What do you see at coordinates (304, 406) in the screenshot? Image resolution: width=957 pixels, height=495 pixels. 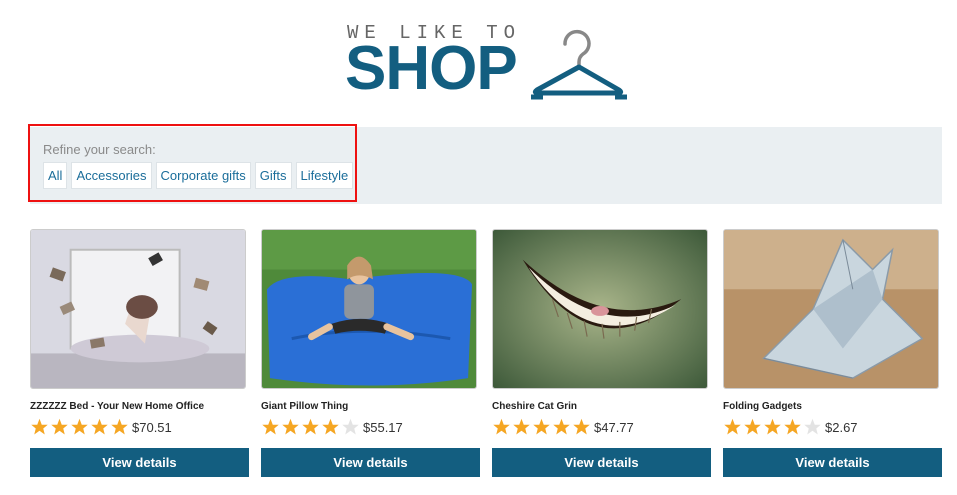 I see `product-name: Giant Pillow Thing` at bounding box center [304, 406].